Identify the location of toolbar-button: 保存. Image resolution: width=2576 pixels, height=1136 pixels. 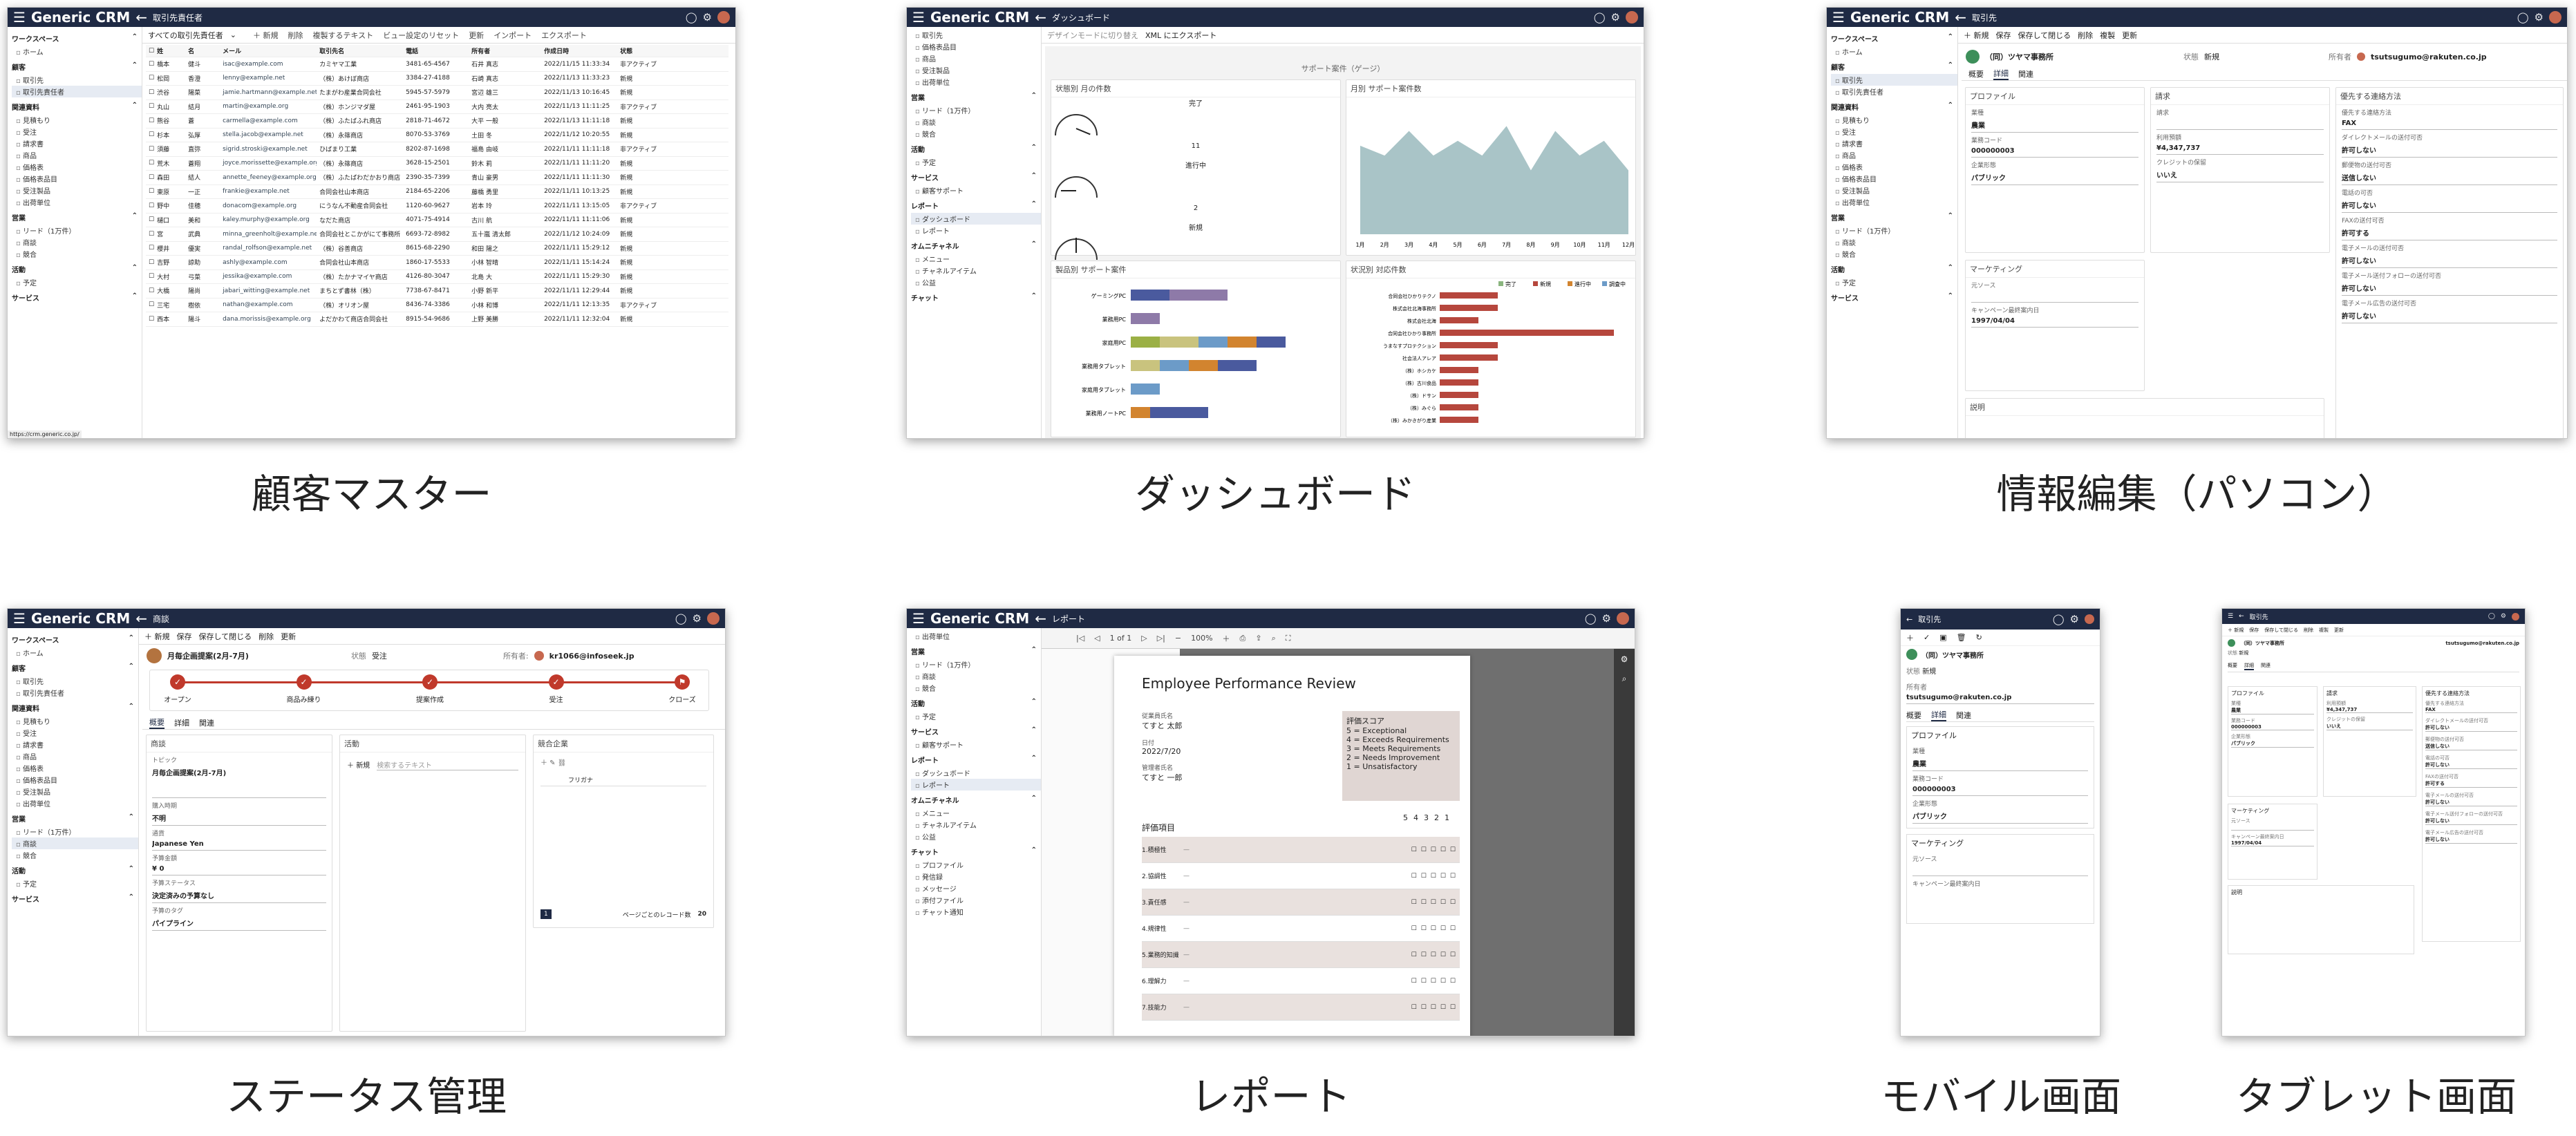
(2254, 630).